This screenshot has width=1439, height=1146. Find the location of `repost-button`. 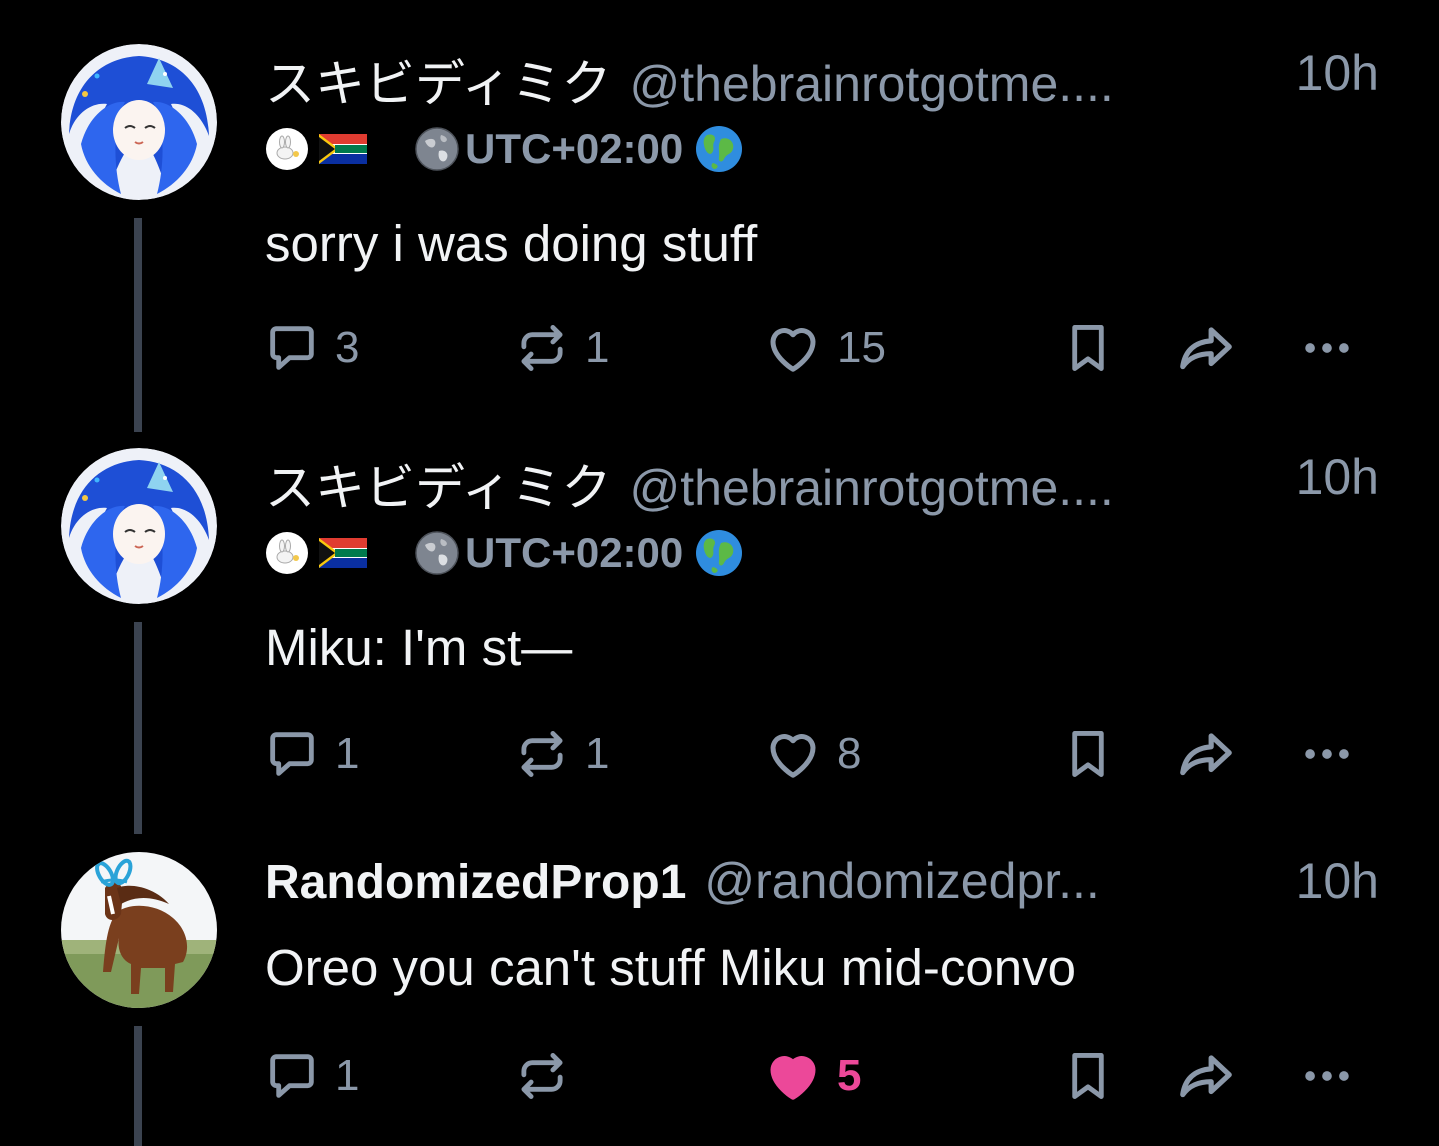

repost-button is located at coordinates (542, 1076).